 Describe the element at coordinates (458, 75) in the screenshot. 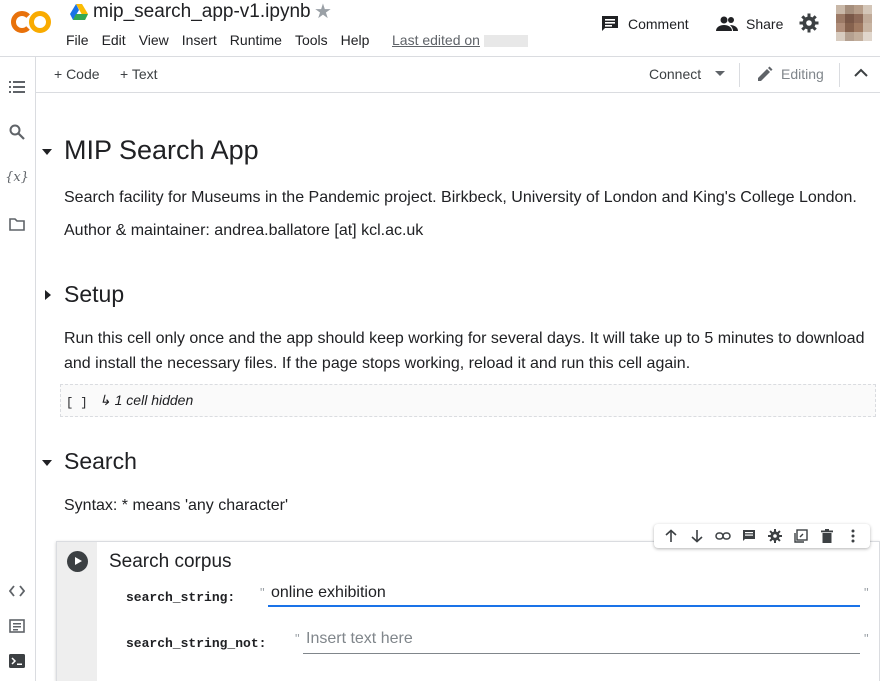

I see `notebook-toolbar: + Code + Text Connect Editing` at that location.